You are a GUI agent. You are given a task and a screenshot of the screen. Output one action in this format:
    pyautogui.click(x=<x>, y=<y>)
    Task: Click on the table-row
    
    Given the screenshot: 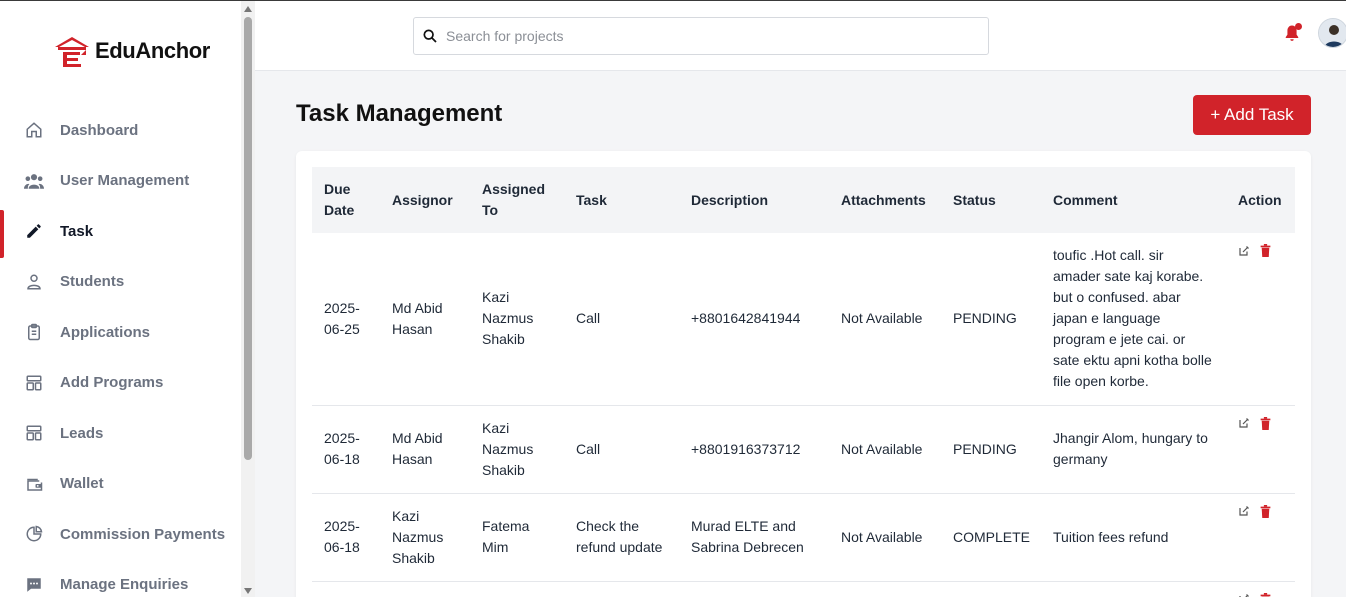 What is the action you would take?
    pyautogui.click(x=803, y=589)
    